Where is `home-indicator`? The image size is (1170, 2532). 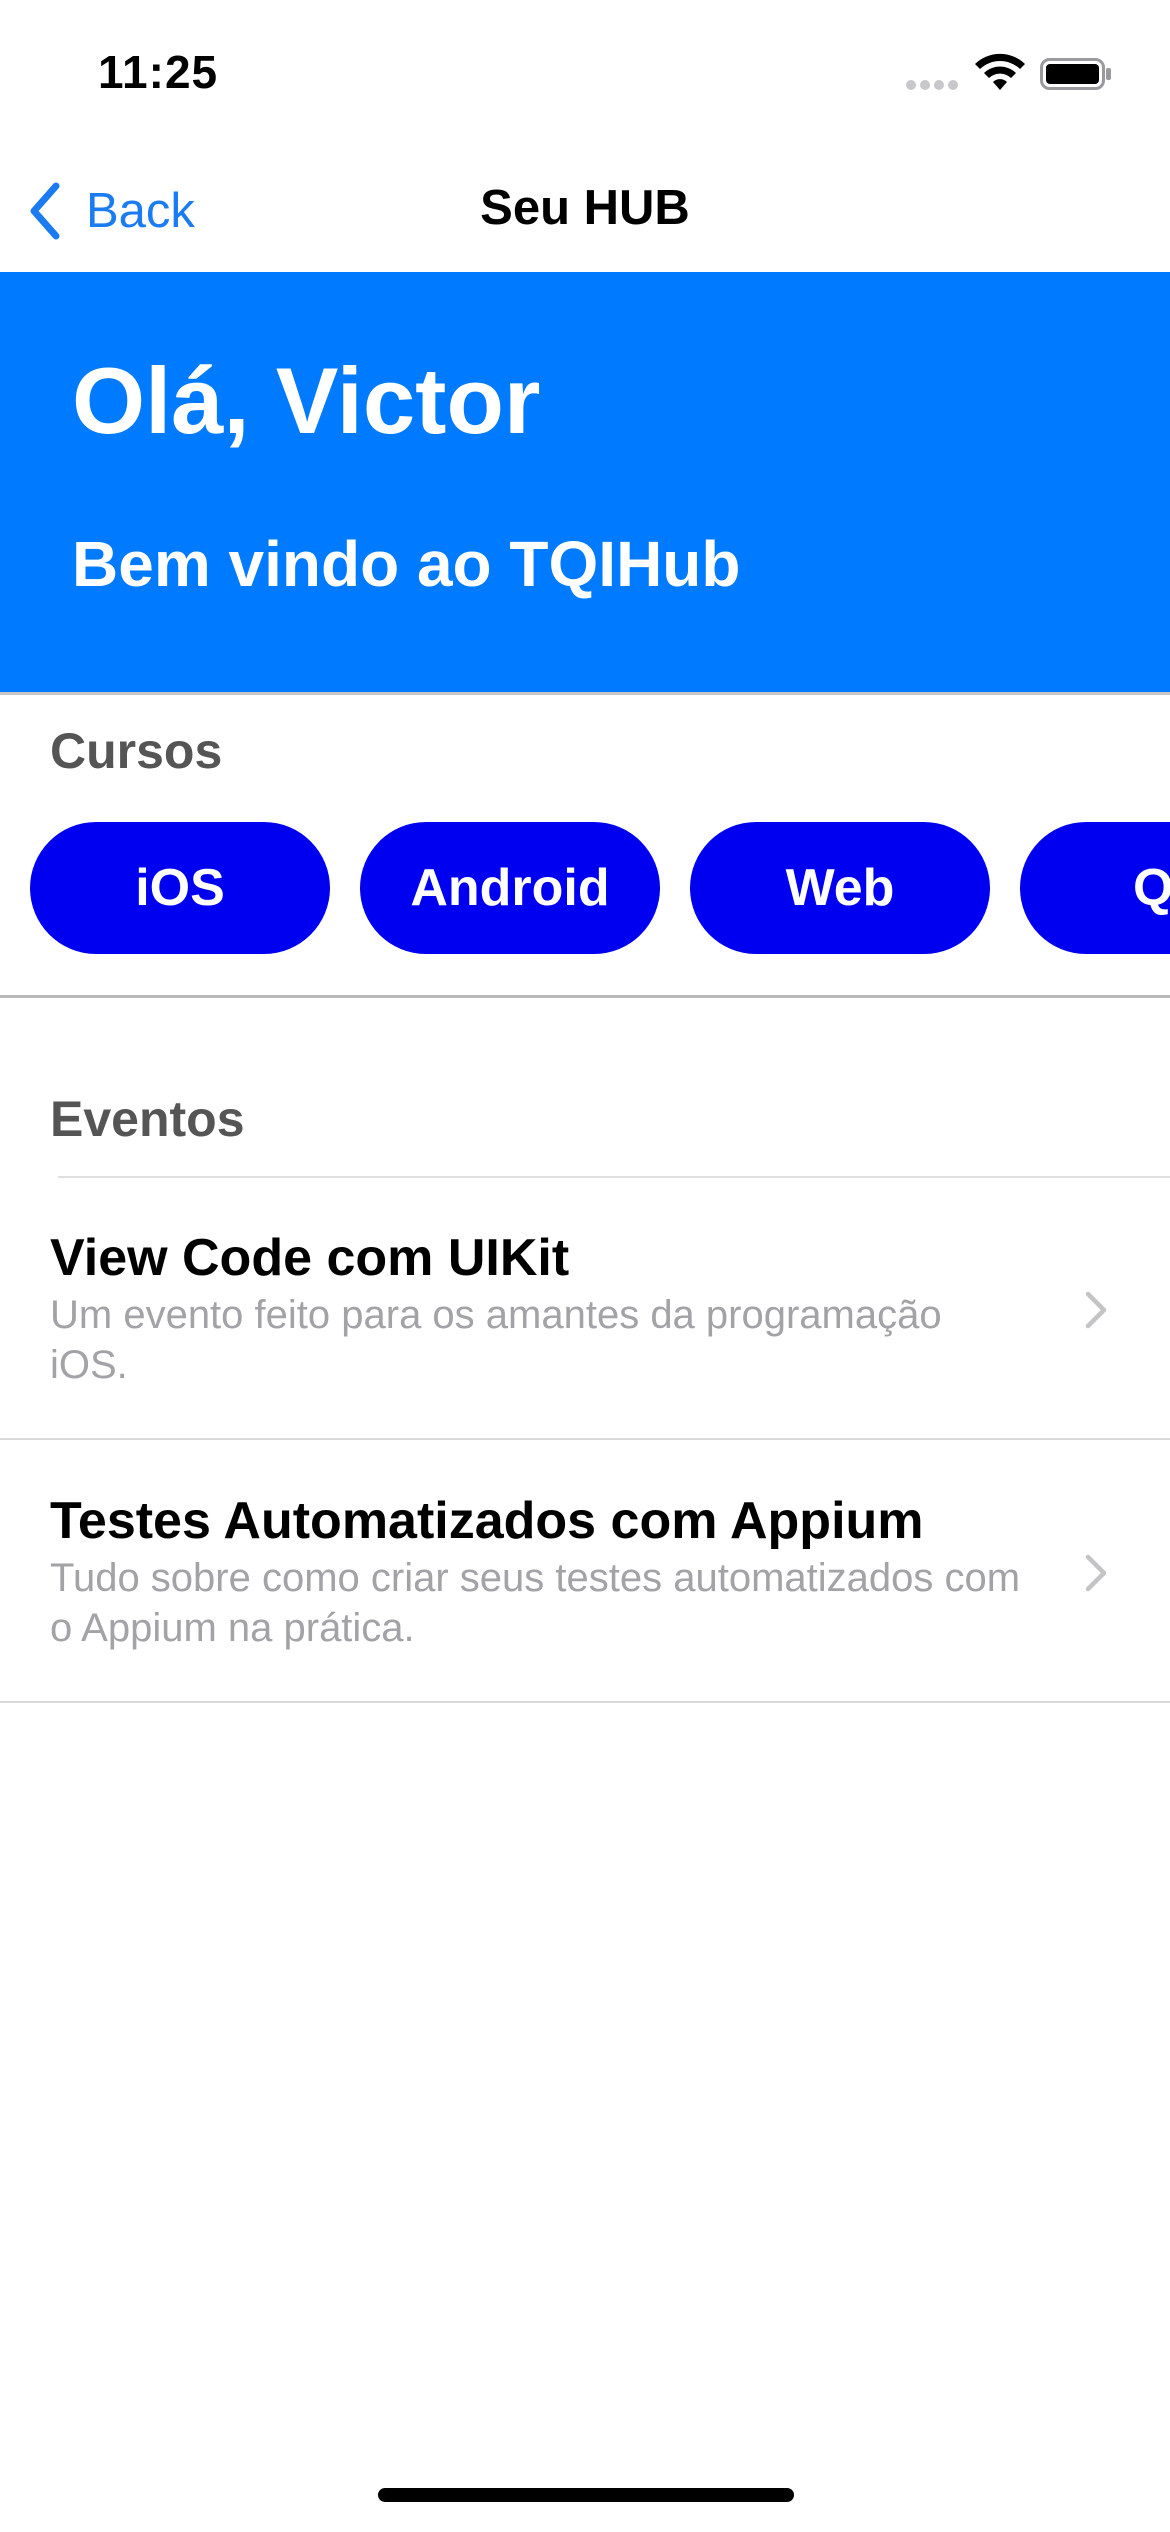 home-indicator is located at coordinates (586, 2495).